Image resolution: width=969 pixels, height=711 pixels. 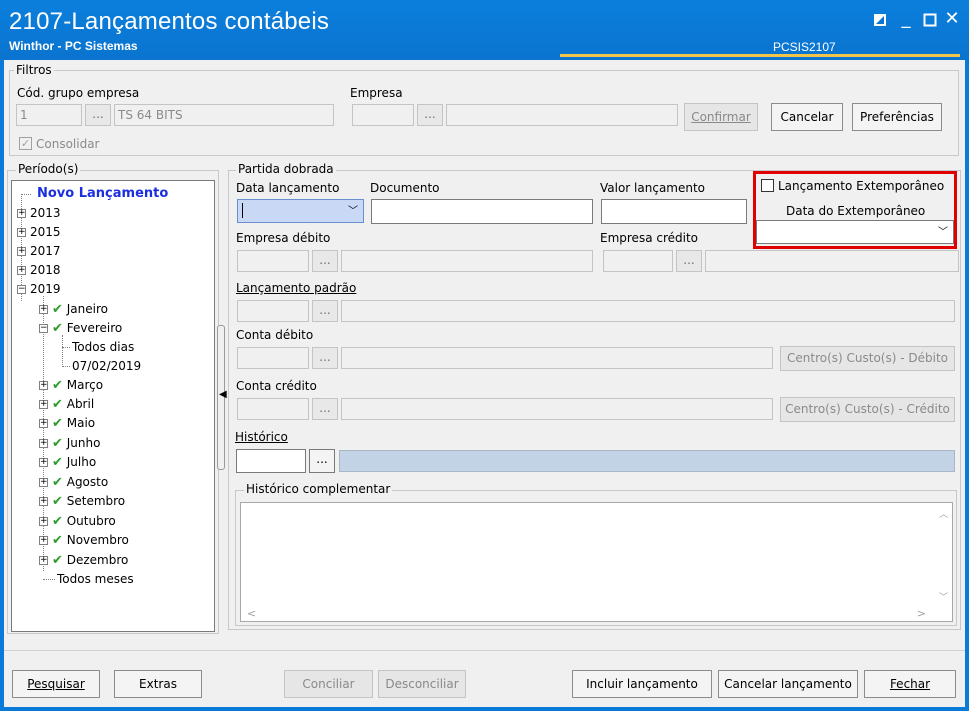 I want to click on tree-item-month: ✔ Novembro, so click(x=90, y=540).